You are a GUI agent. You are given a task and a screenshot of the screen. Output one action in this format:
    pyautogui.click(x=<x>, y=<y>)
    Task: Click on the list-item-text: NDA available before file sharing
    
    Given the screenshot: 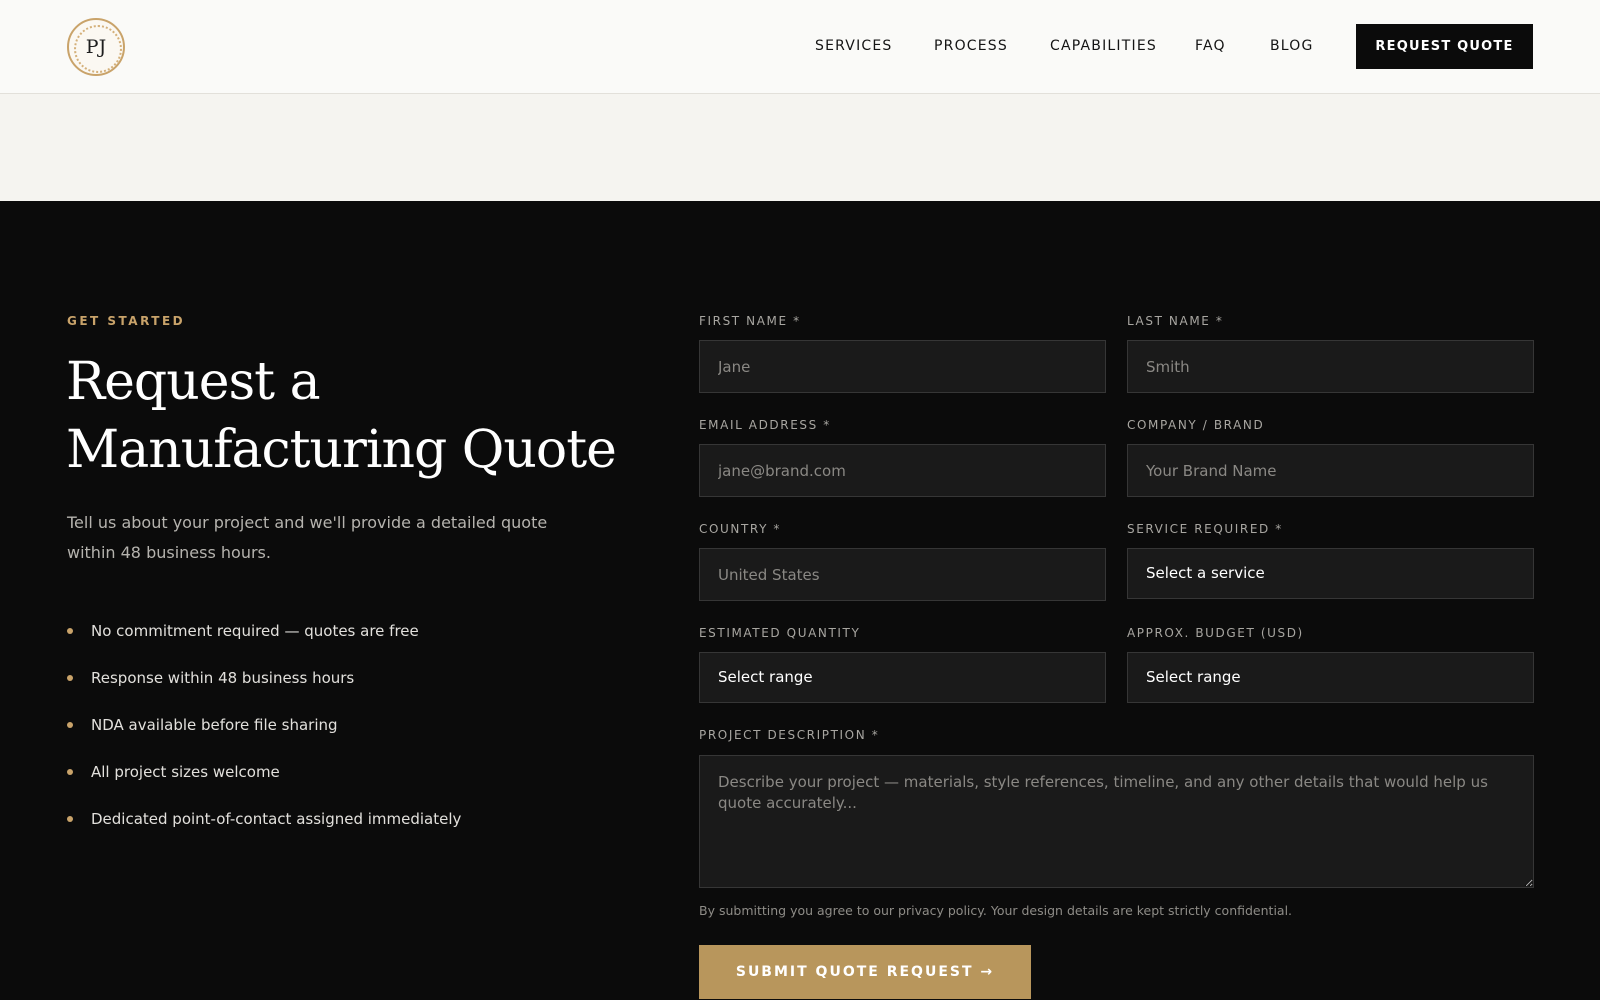 What is the action you would take?
    pyautogui.click(x=214, y=725)
    